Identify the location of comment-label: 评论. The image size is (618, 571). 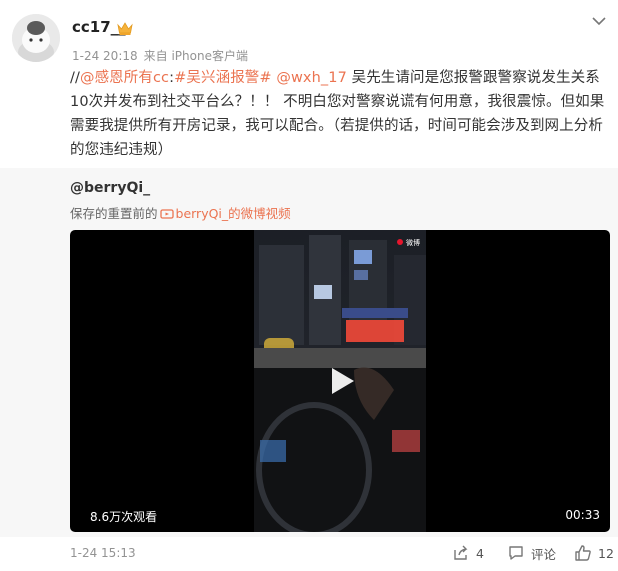
(544, 554).